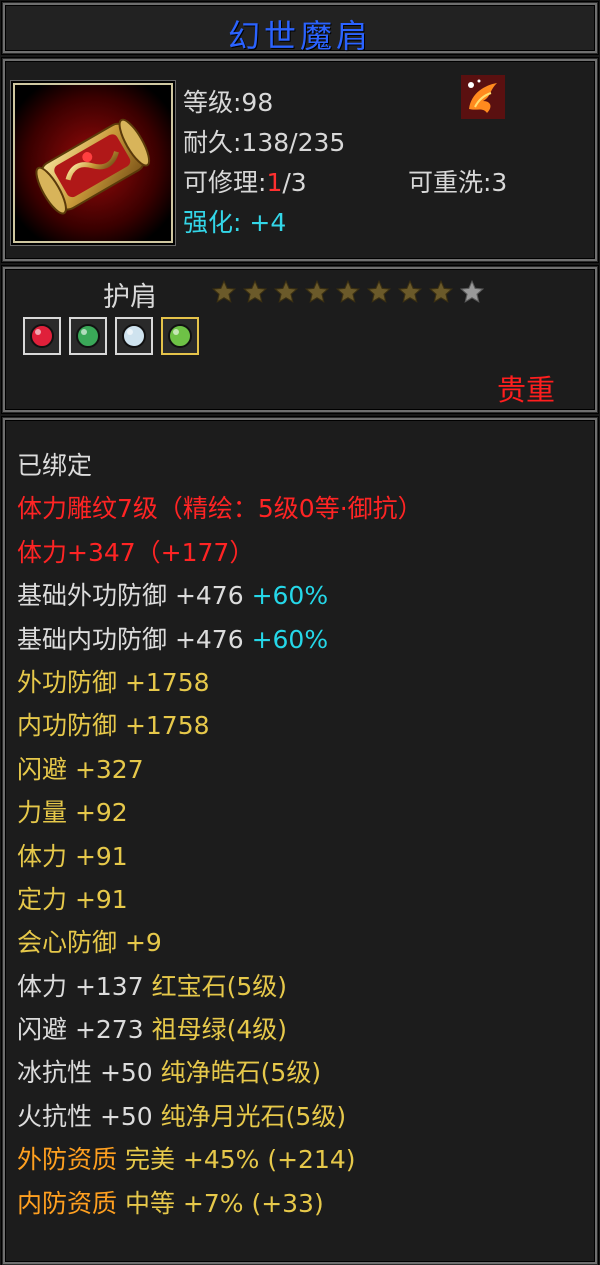  I want to click on durability-text: 耐久:138/235, so click(264, 142).